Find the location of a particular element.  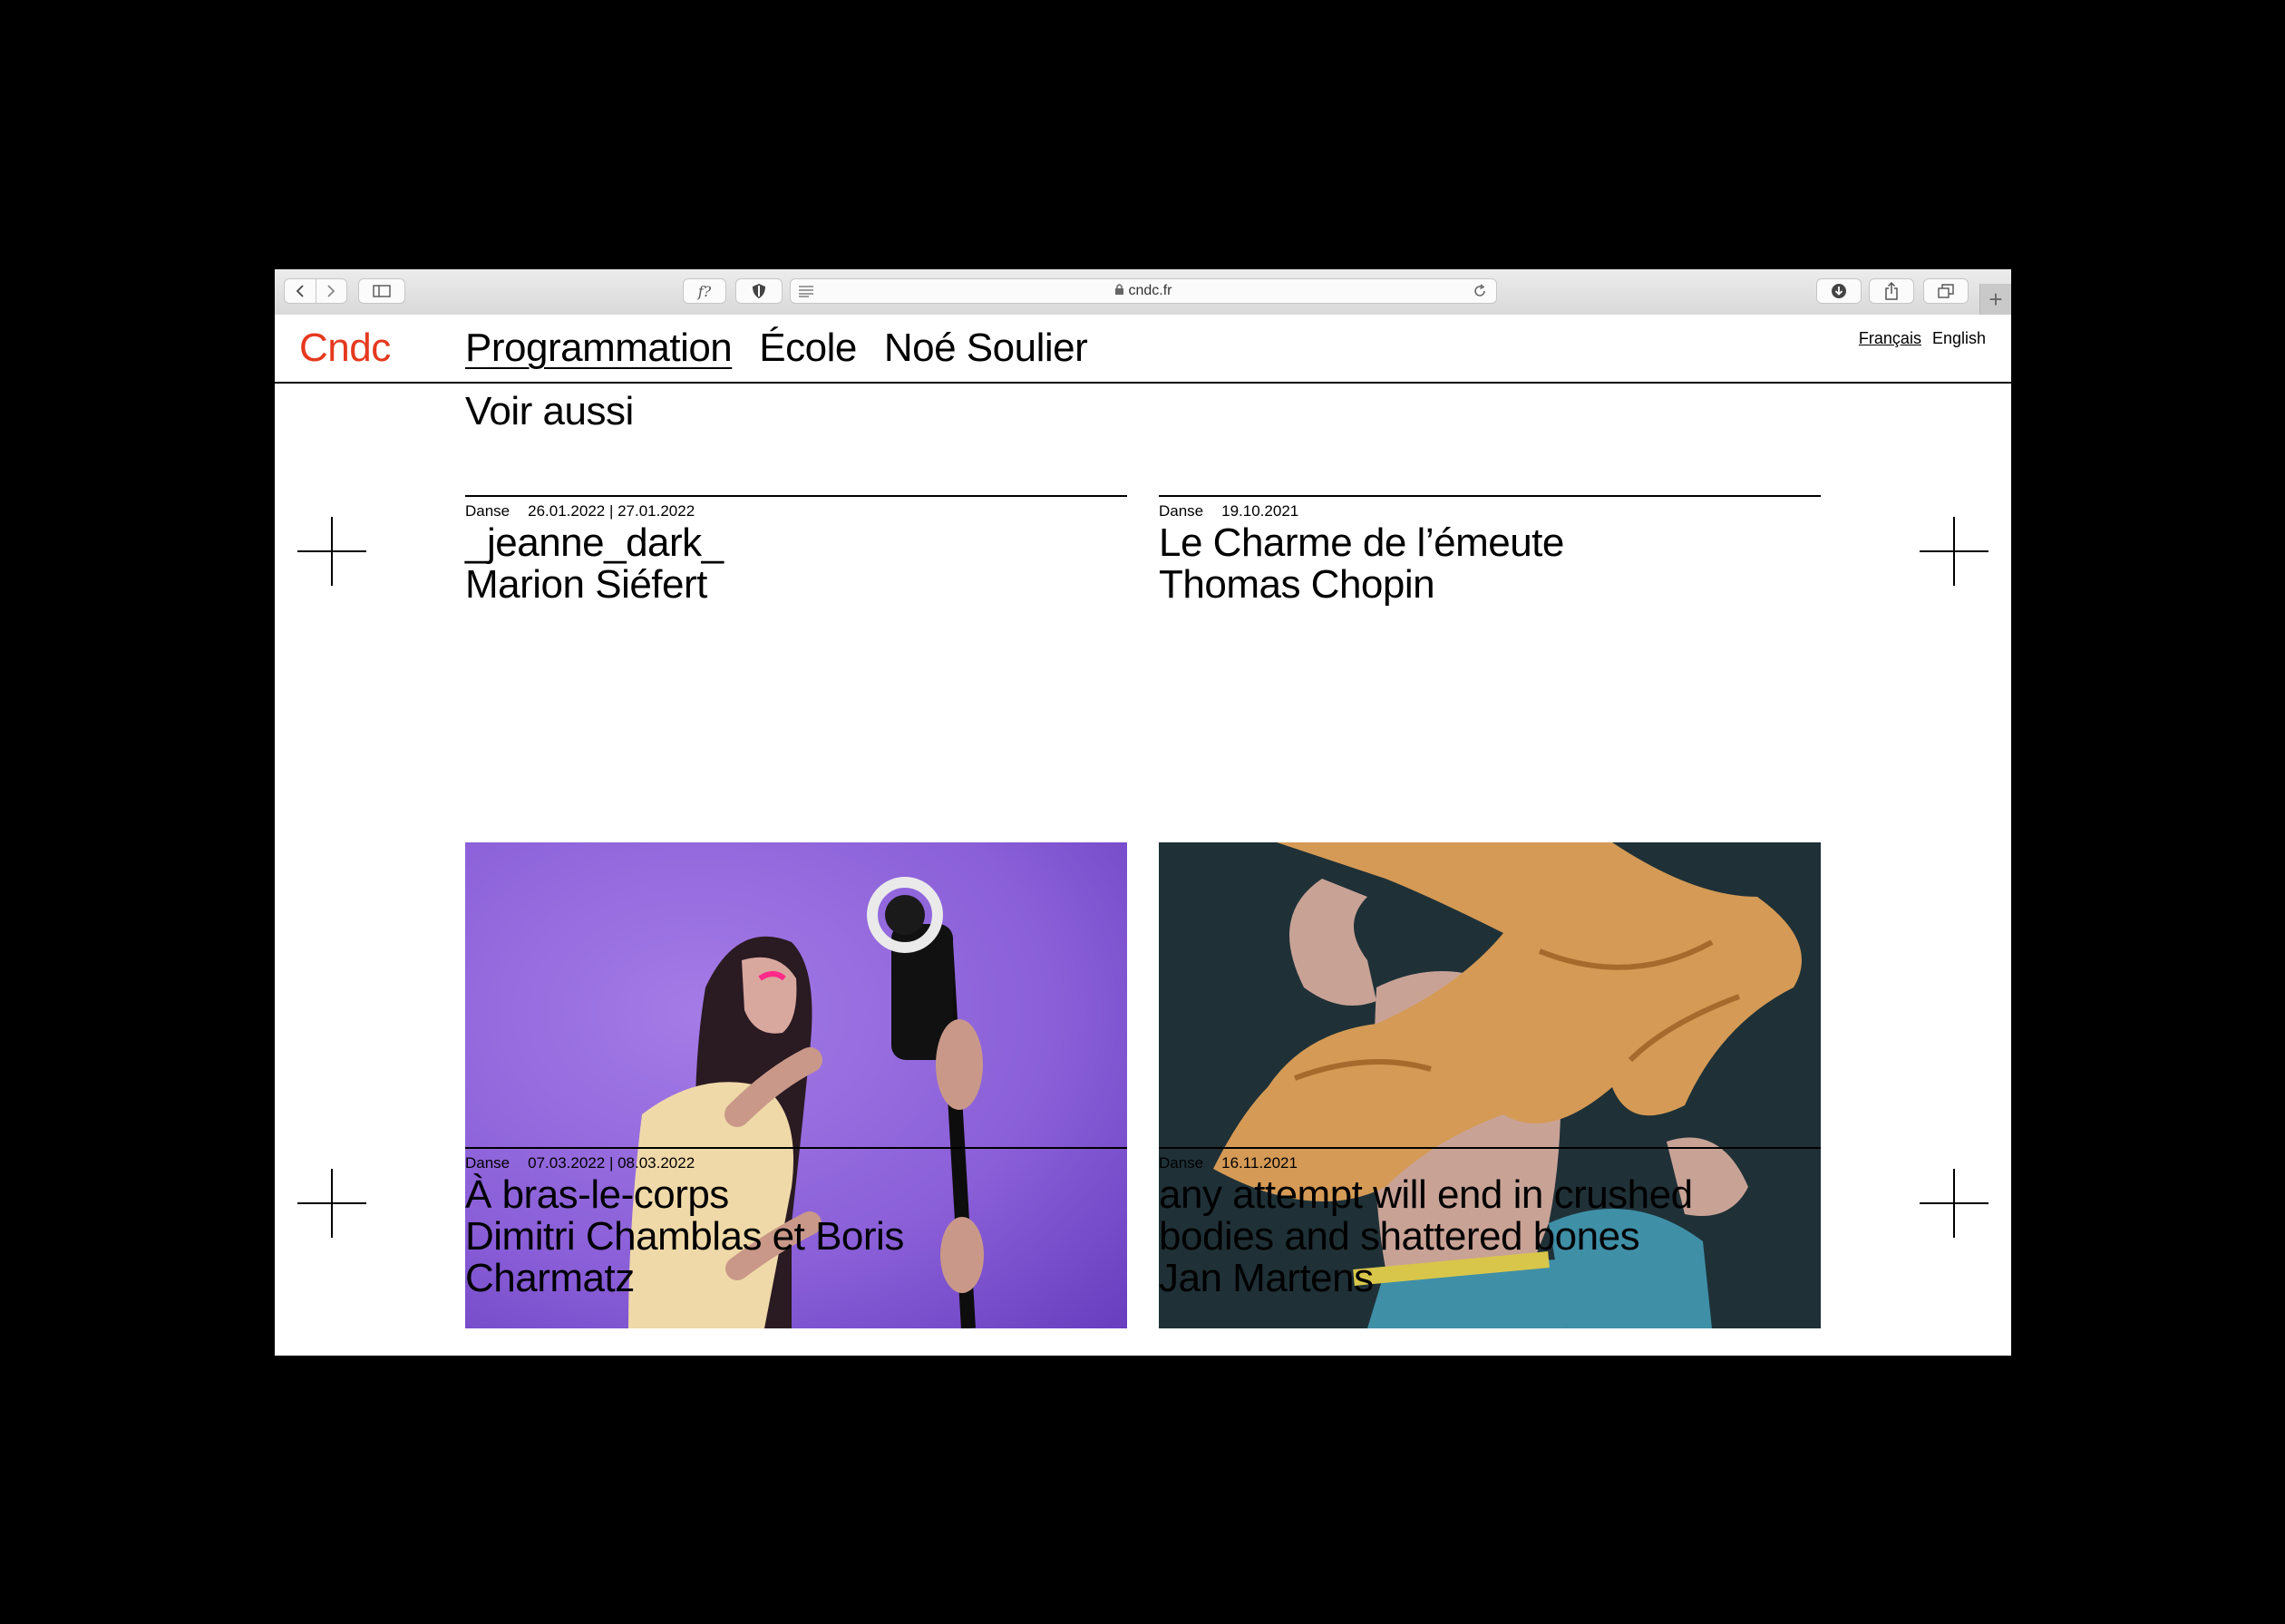

card-title-line: _jeanne_dark_ is located at coordinates (594, 542).